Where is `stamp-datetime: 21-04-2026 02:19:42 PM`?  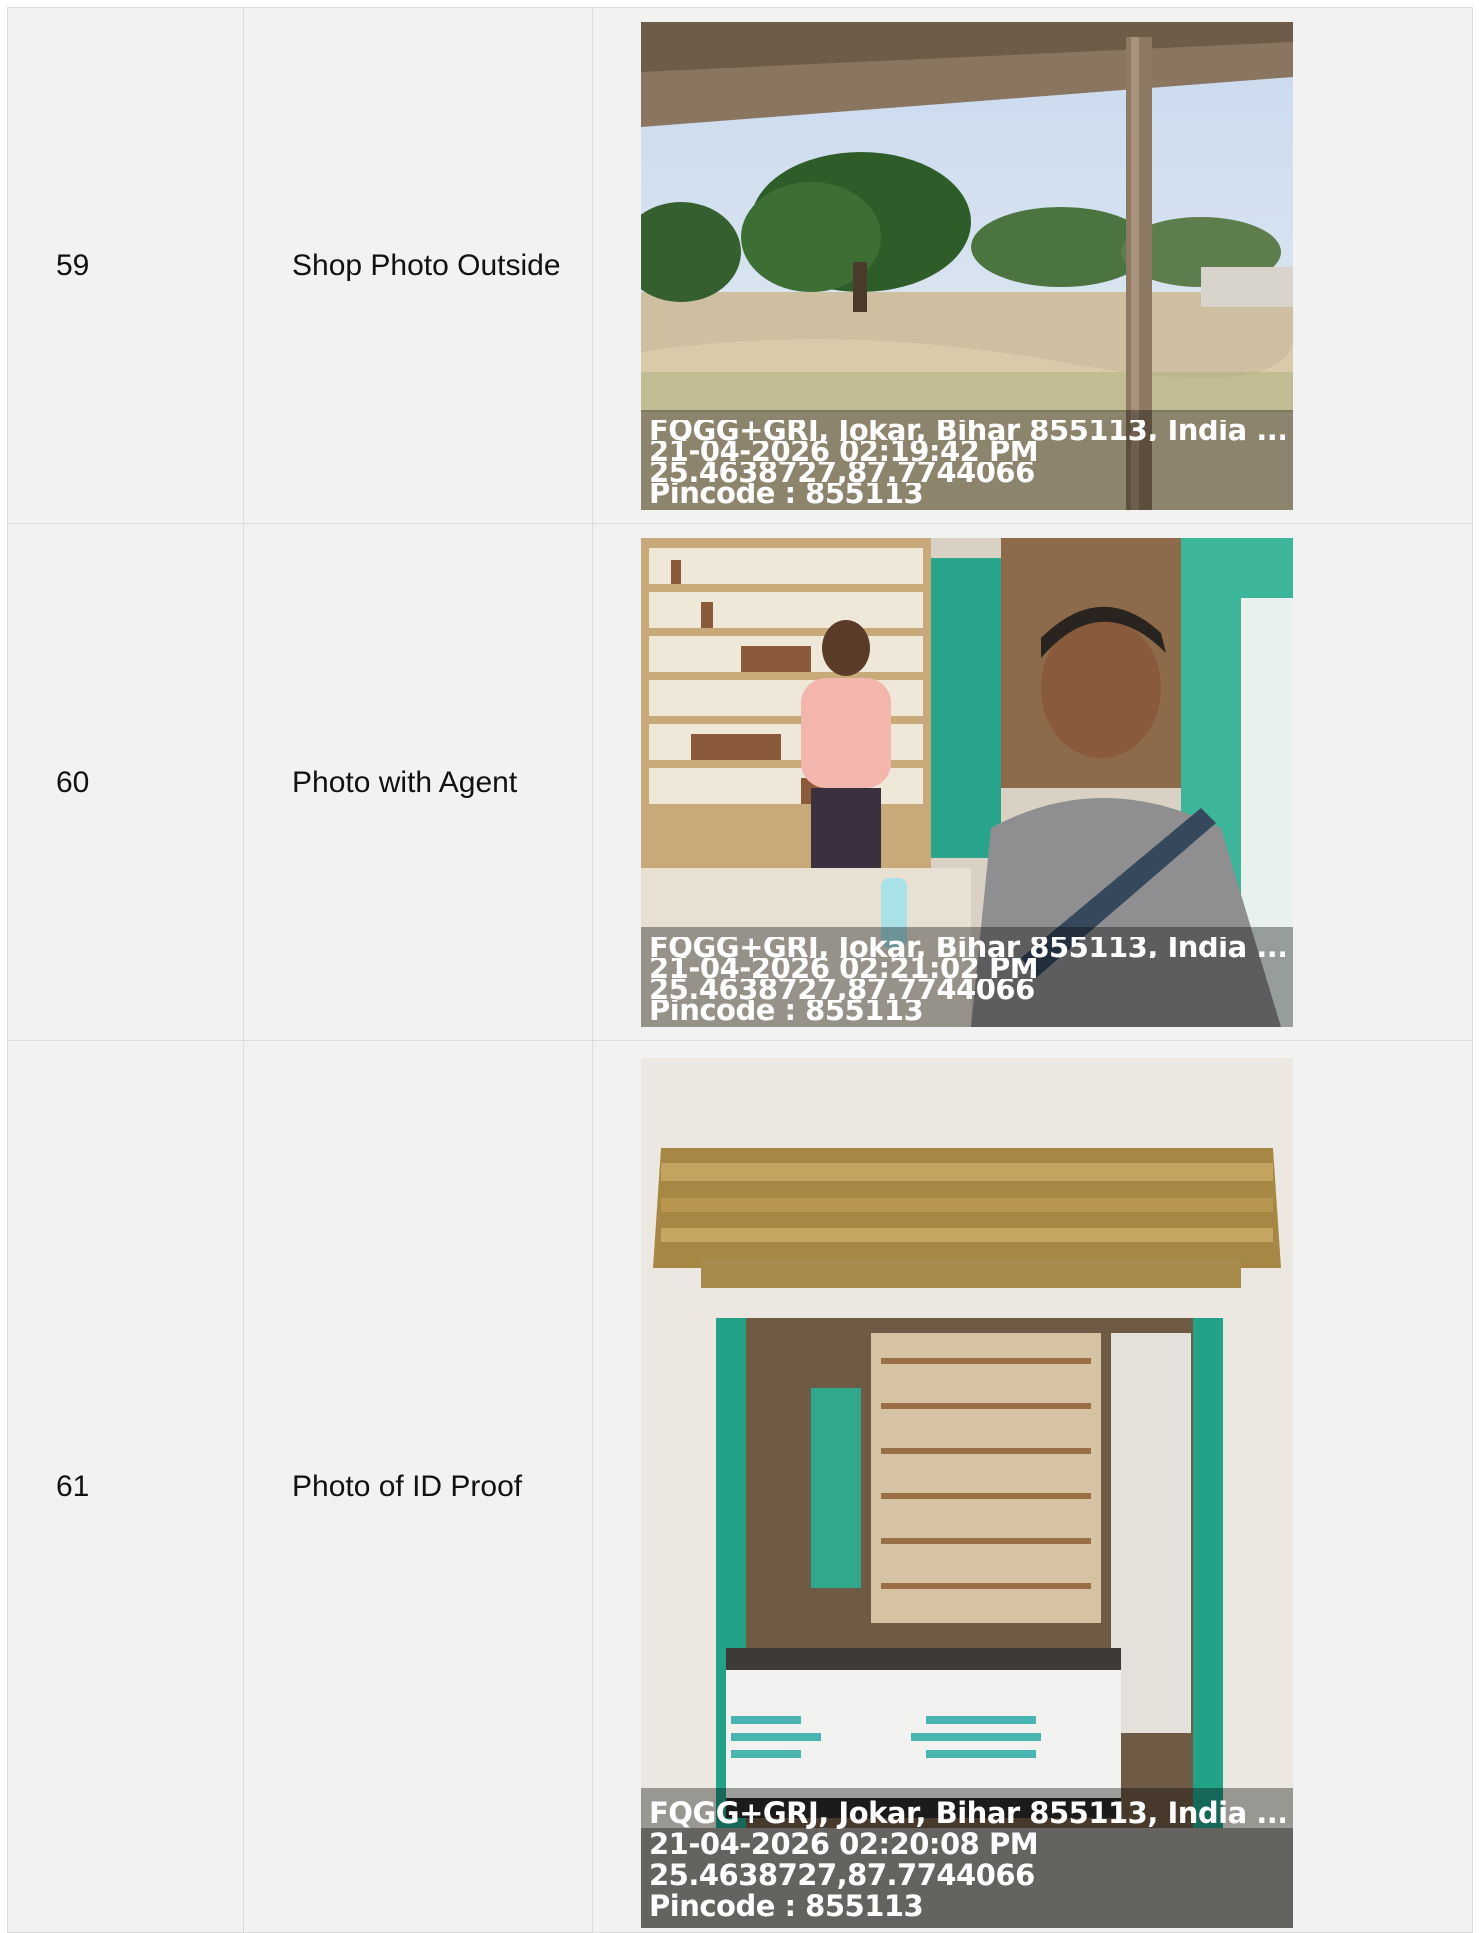 stamp-datetime: 21-04-2026 02:19:42 PM is located at coordinates (844, 451).